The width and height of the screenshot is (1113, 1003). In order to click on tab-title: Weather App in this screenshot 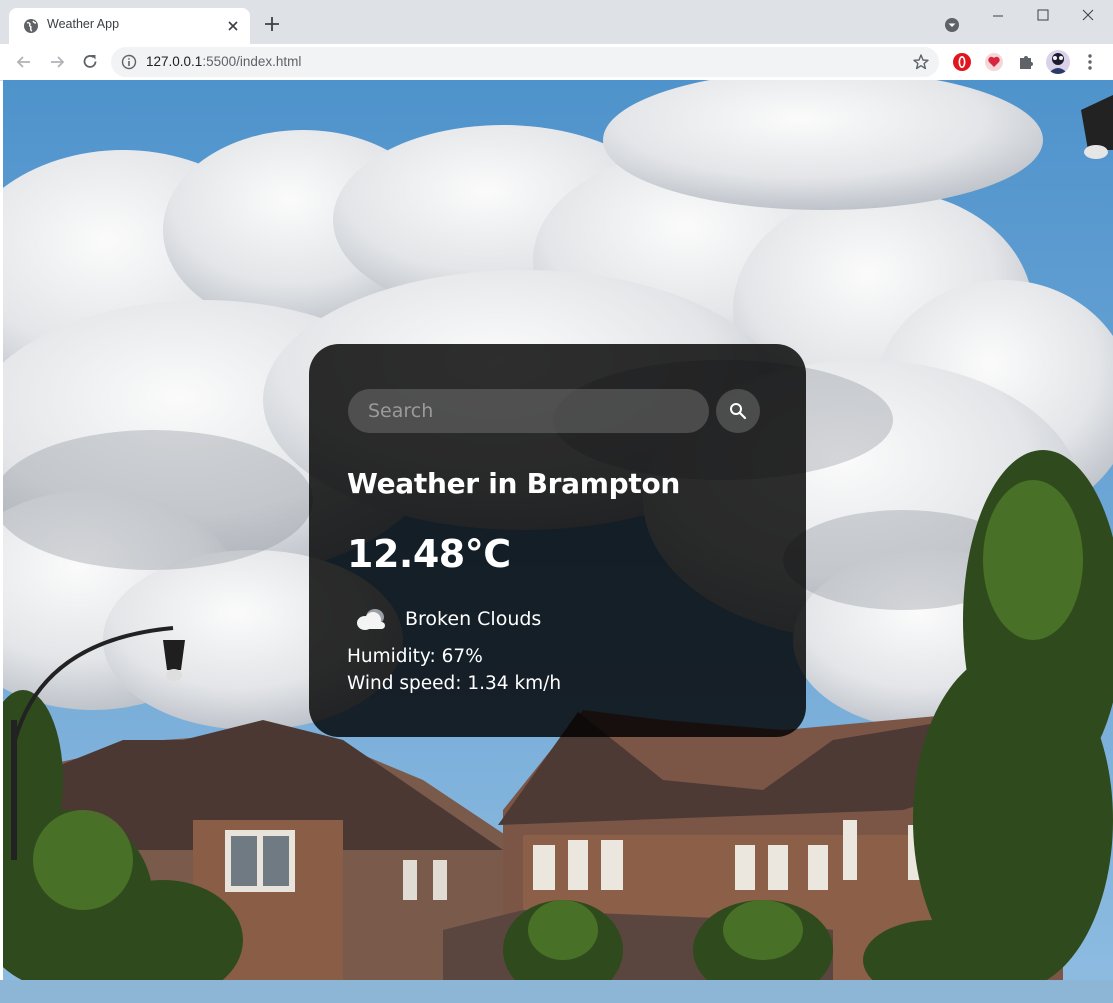, I will do `click(83, 24)`.